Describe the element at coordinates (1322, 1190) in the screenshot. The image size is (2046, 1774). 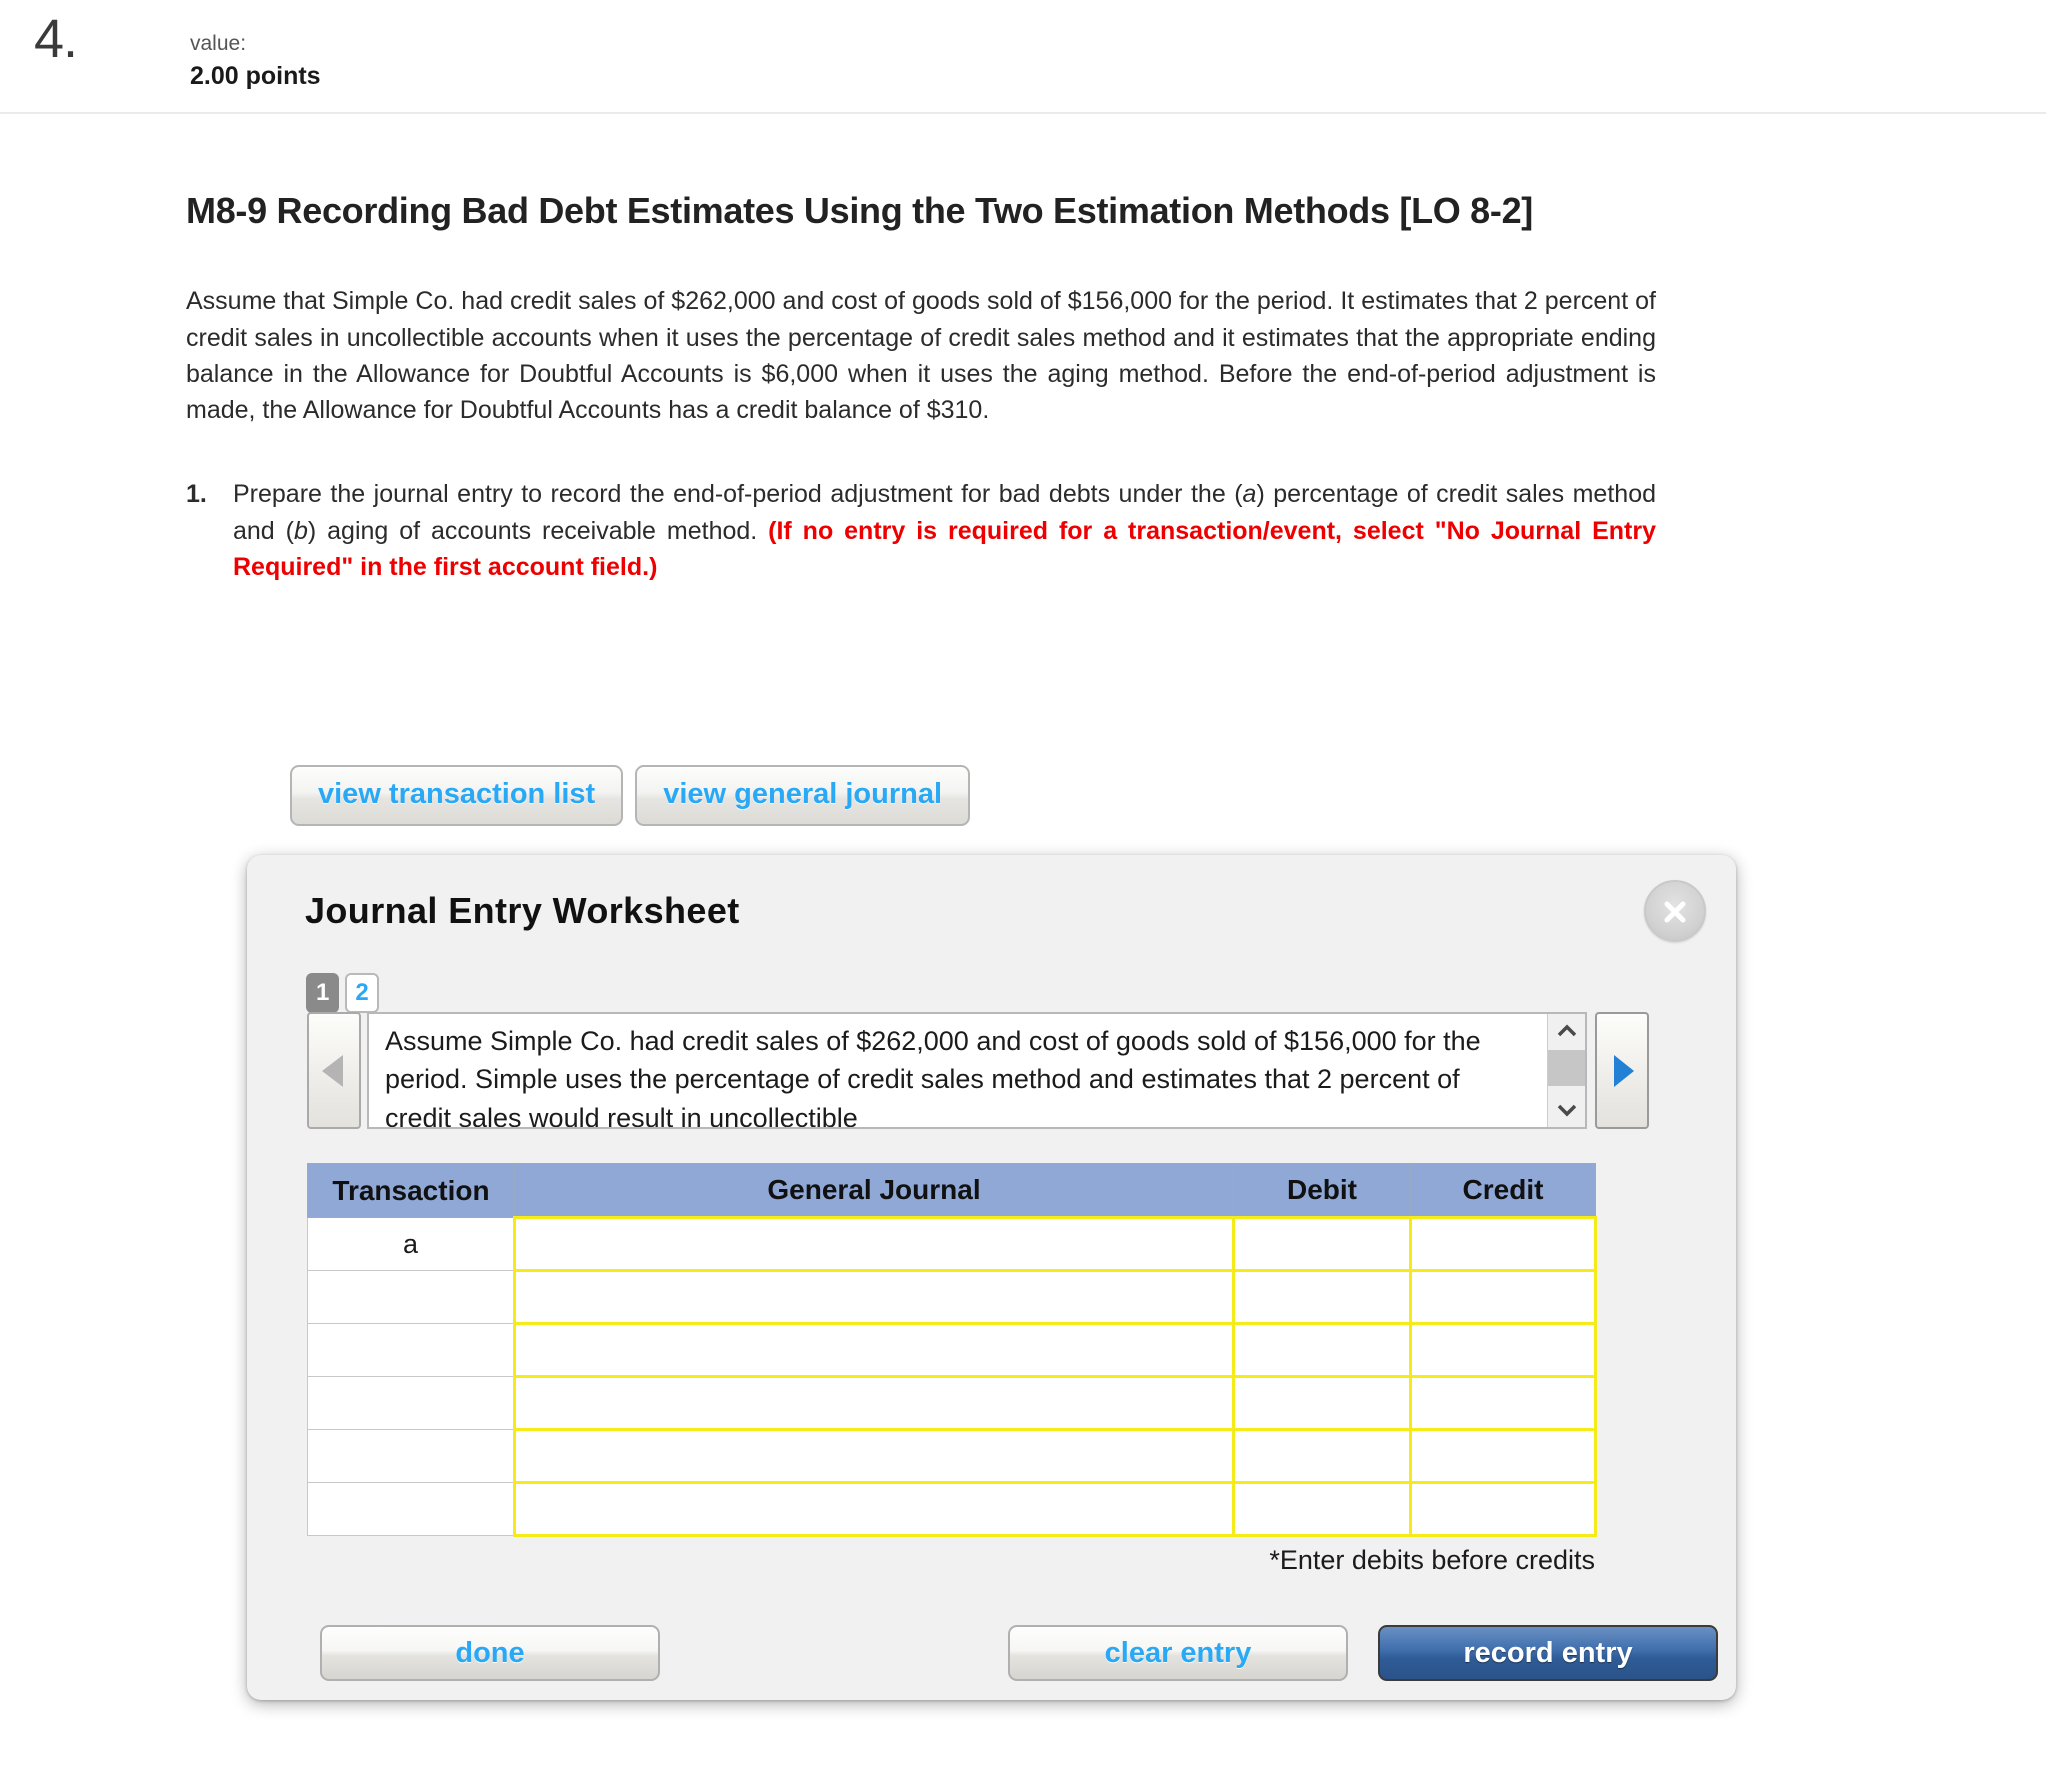
I see `column-header-debit: Debit` at that location.